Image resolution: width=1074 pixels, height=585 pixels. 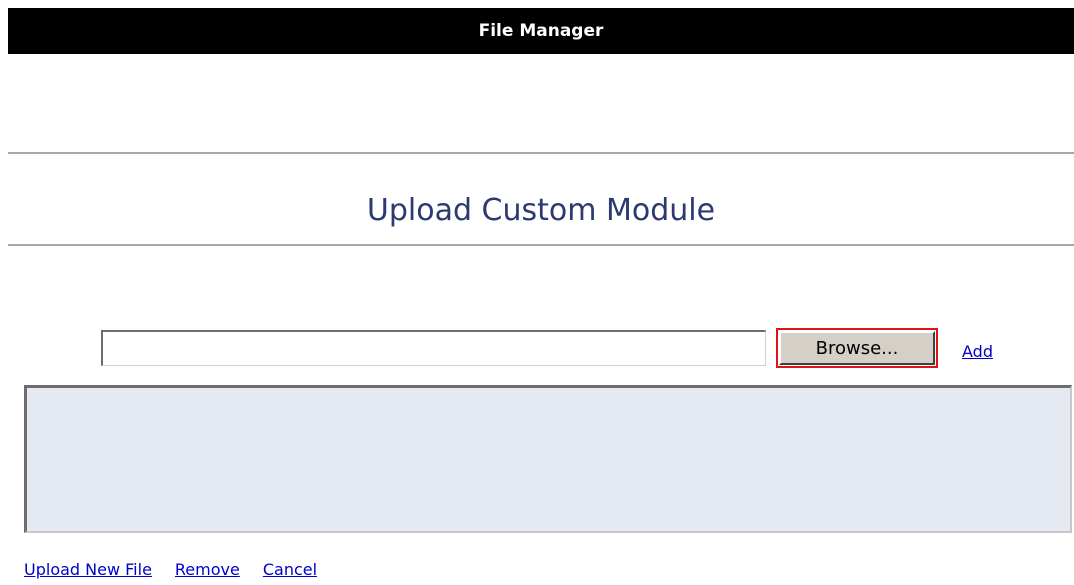 I want to click on window-title: File Manager, so click(x=541, y=31).